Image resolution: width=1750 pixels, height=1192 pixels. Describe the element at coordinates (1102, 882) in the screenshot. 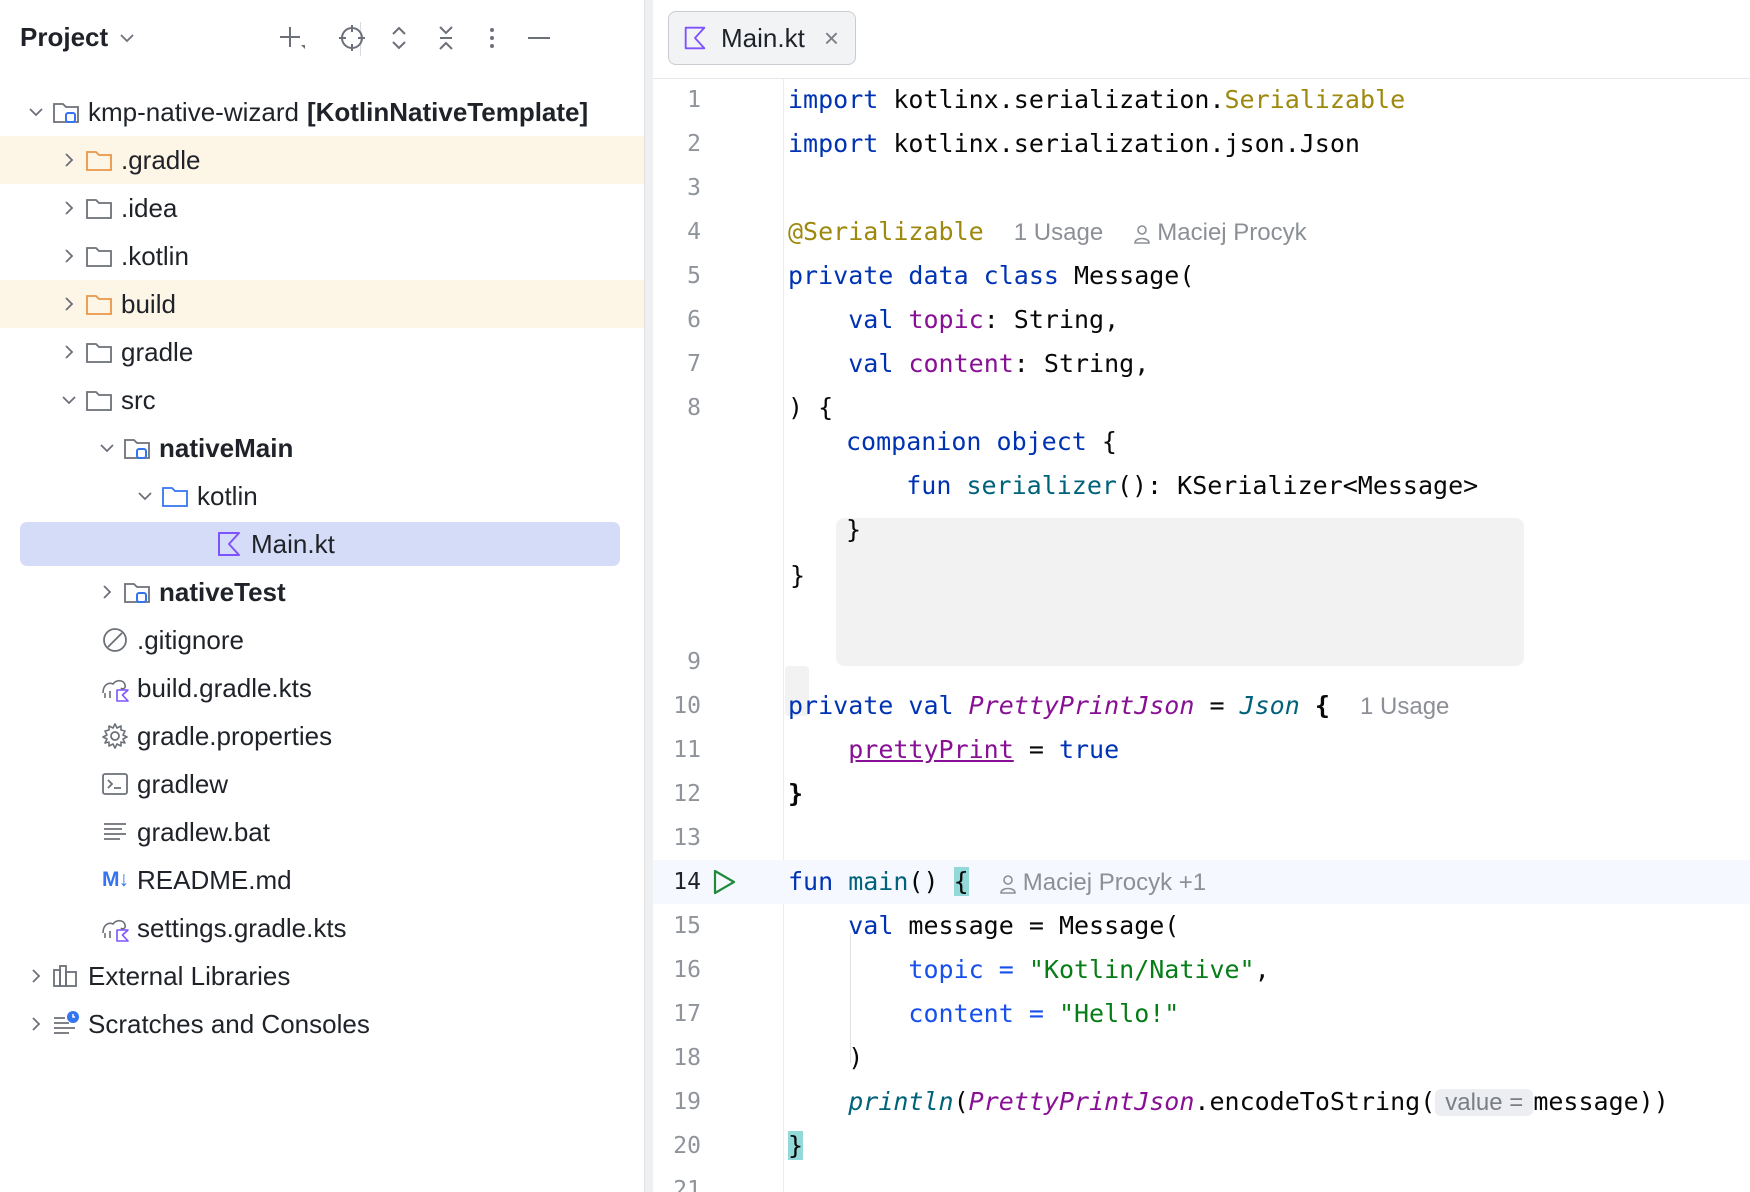

I see `author-hint: Maciej Procyk +1` at that location.